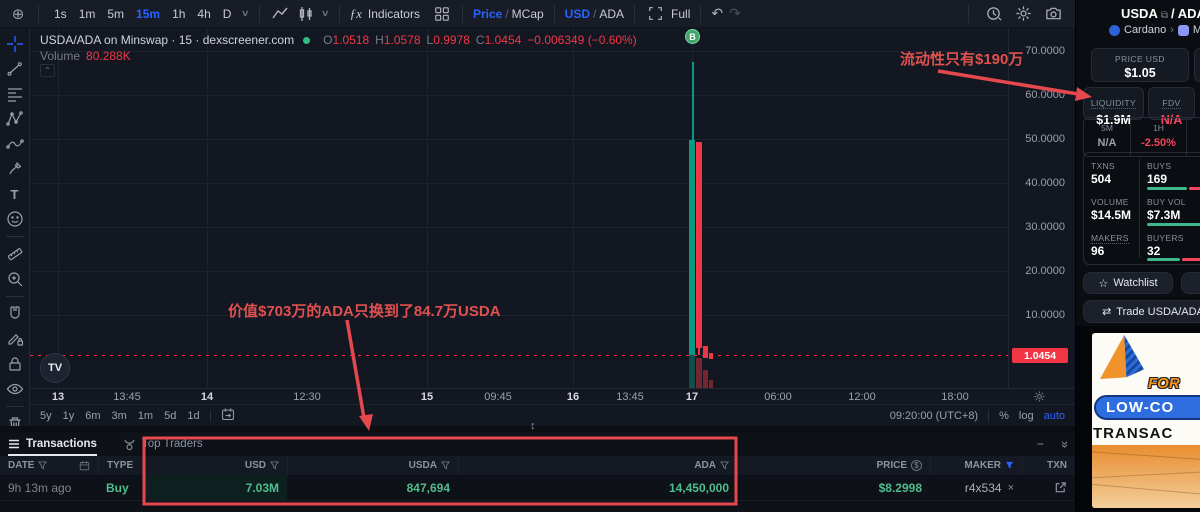 The width and height of the screenshot is (1200, 512). What do you see at coordinates (15, 44) in the screenshot?
I see `crosshair-icon` at bounding box center [15, 44].